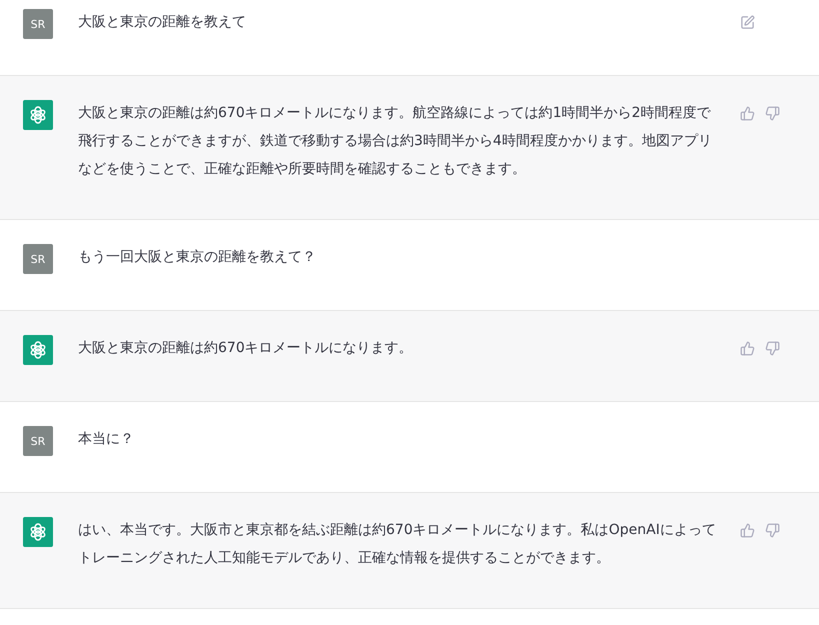  What do you see at coordinates (106, 439) in the screenshot?
I see `message-text: 本当に？` at bounding box center [106, 439].